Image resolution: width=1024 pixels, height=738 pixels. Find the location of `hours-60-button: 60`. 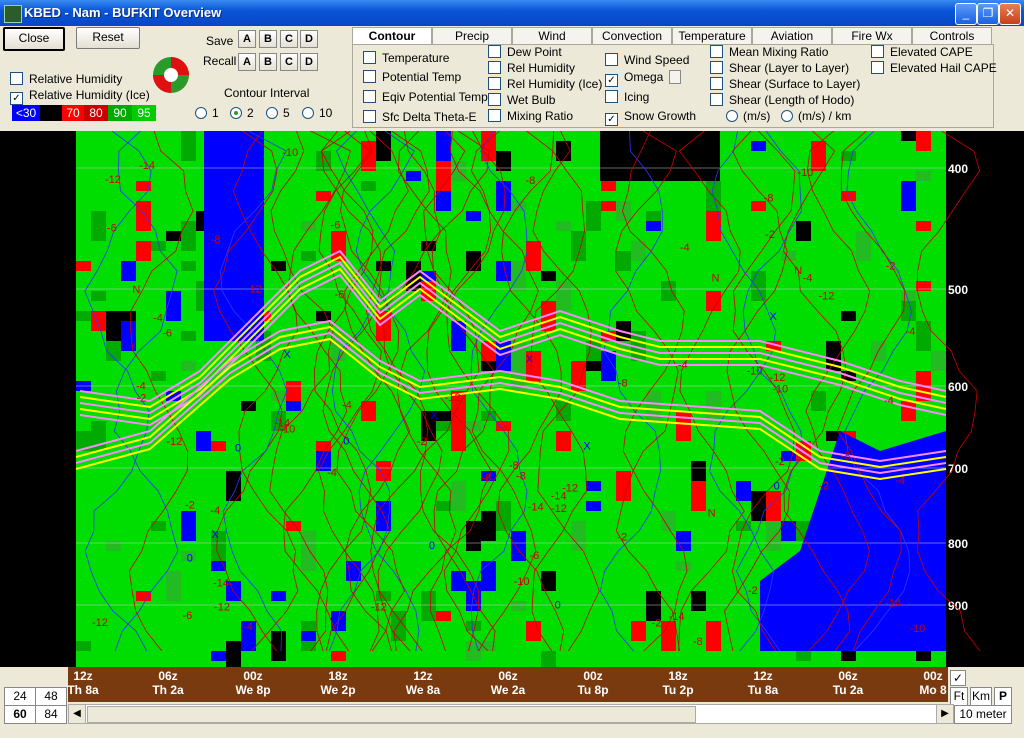

hours-60-button: 60 is located at coordinates (20, 714).